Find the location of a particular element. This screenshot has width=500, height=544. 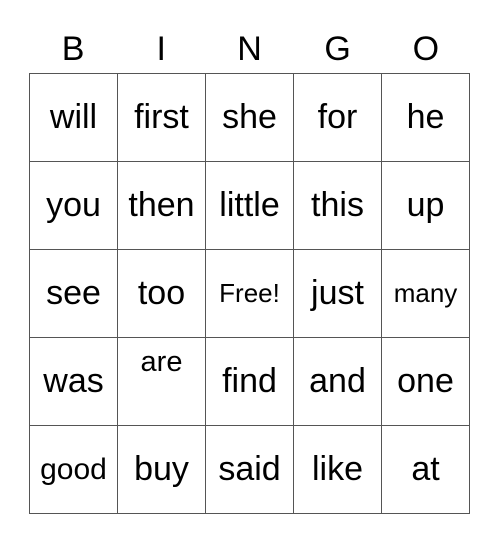

free-space-cell: Free! is located at coordinates (250, 294).